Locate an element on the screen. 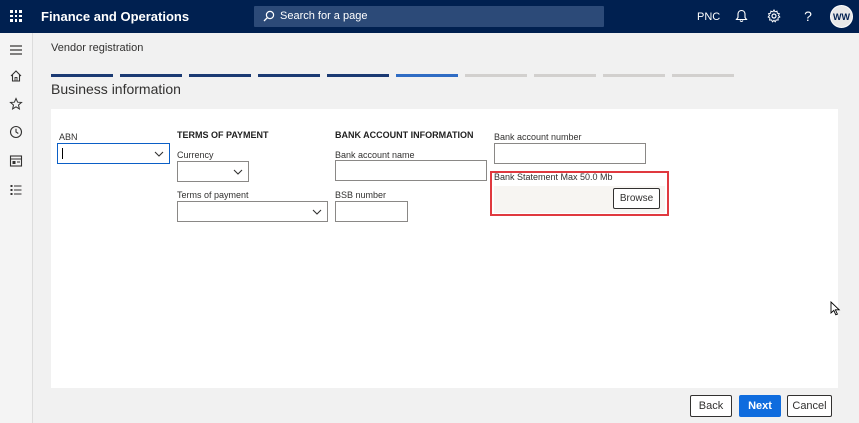 This screenshot has width=859, height=423. left-navigation is located at coordinates (16, 228).